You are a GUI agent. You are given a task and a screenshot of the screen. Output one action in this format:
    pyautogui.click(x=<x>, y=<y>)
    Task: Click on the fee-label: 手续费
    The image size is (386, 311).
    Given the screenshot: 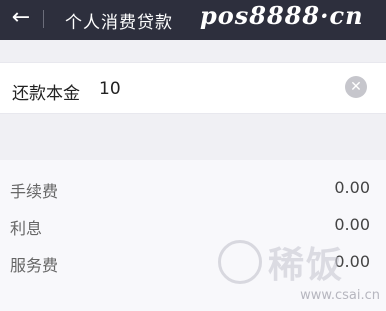 What is the action you would take?
    pyautogui.click(x=34, y=191)
    